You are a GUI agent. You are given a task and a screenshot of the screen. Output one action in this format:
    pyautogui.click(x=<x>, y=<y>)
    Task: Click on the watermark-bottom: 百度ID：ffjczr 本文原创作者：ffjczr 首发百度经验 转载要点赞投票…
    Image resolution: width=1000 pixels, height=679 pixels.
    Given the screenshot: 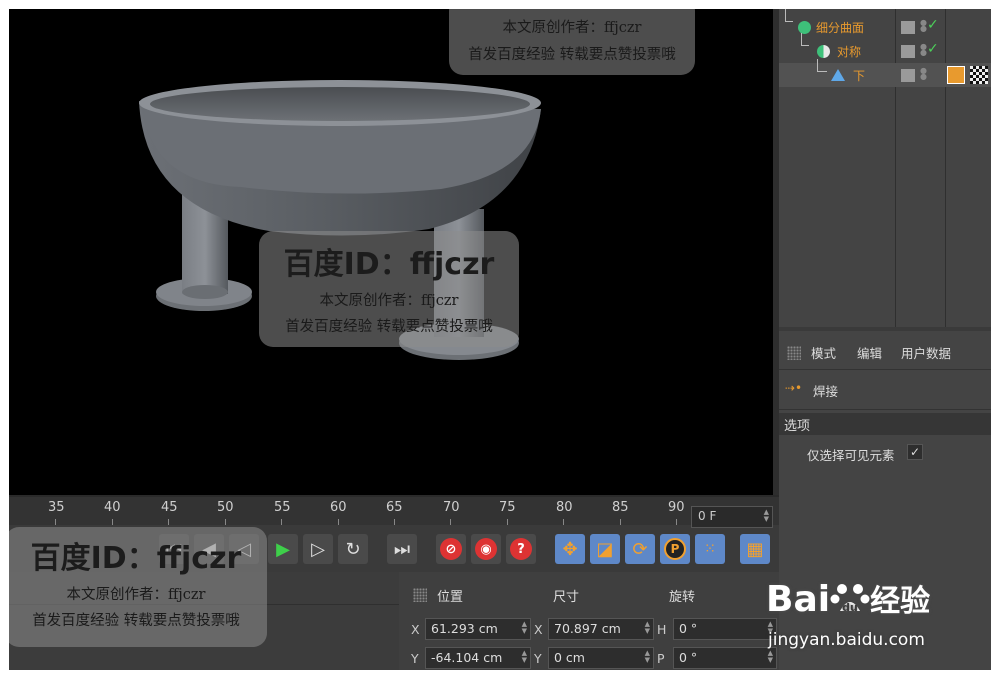 What is the action you would take?
    pyautogui.click(x=137, y=581)
    